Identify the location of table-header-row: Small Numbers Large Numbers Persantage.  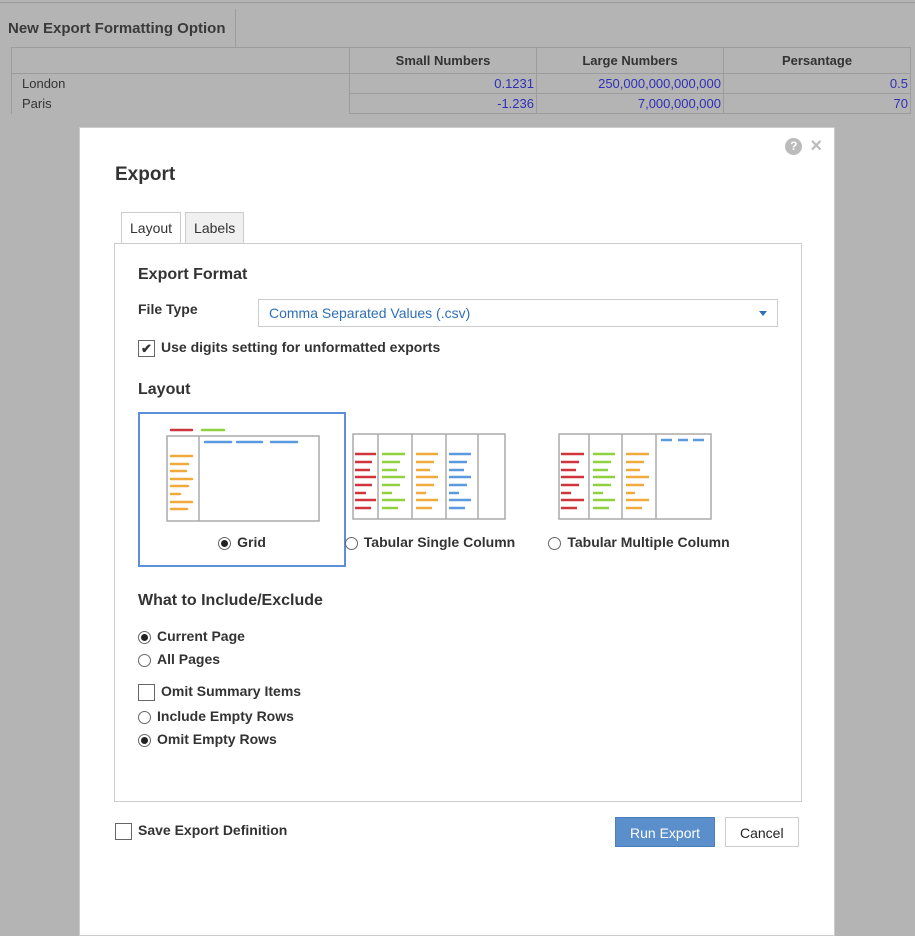
(461, 60).